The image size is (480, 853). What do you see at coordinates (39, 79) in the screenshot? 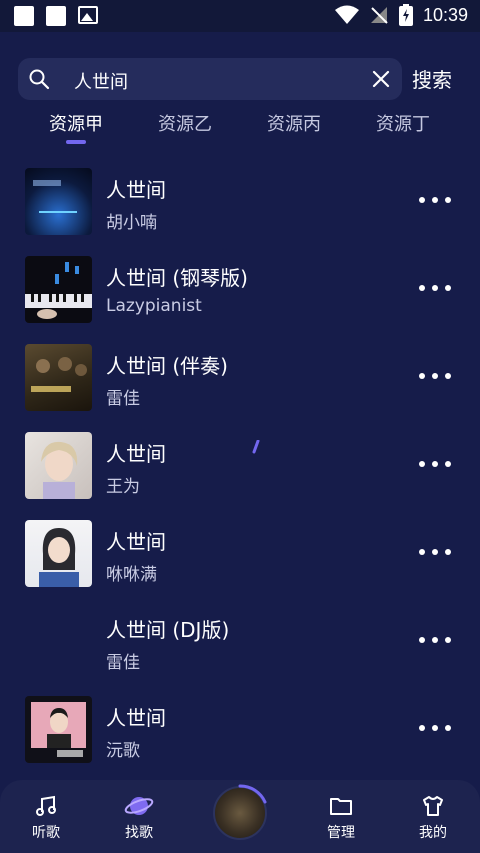
I see `search-icon` at bounding box center [39, 79].